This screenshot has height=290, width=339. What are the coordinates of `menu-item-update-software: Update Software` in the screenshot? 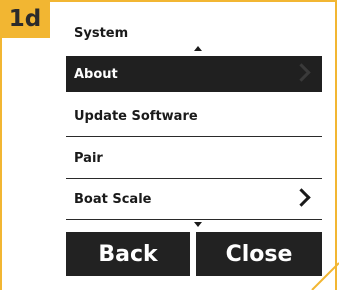 It's located at (194, 116).